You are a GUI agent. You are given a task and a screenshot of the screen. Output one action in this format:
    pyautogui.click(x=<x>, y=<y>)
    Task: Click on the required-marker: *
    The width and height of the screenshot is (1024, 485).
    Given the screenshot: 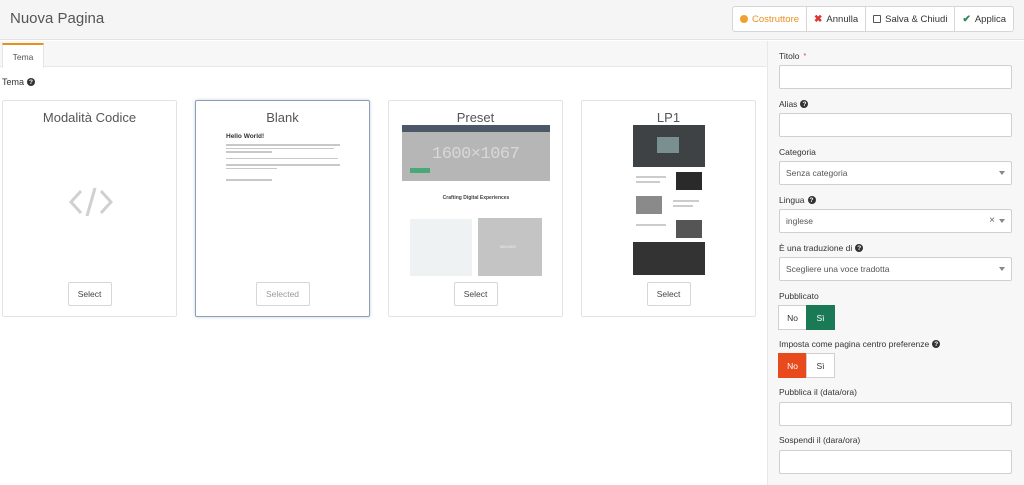 What is the action you would take?
    pyautogui.click(x=805, y=56)
    